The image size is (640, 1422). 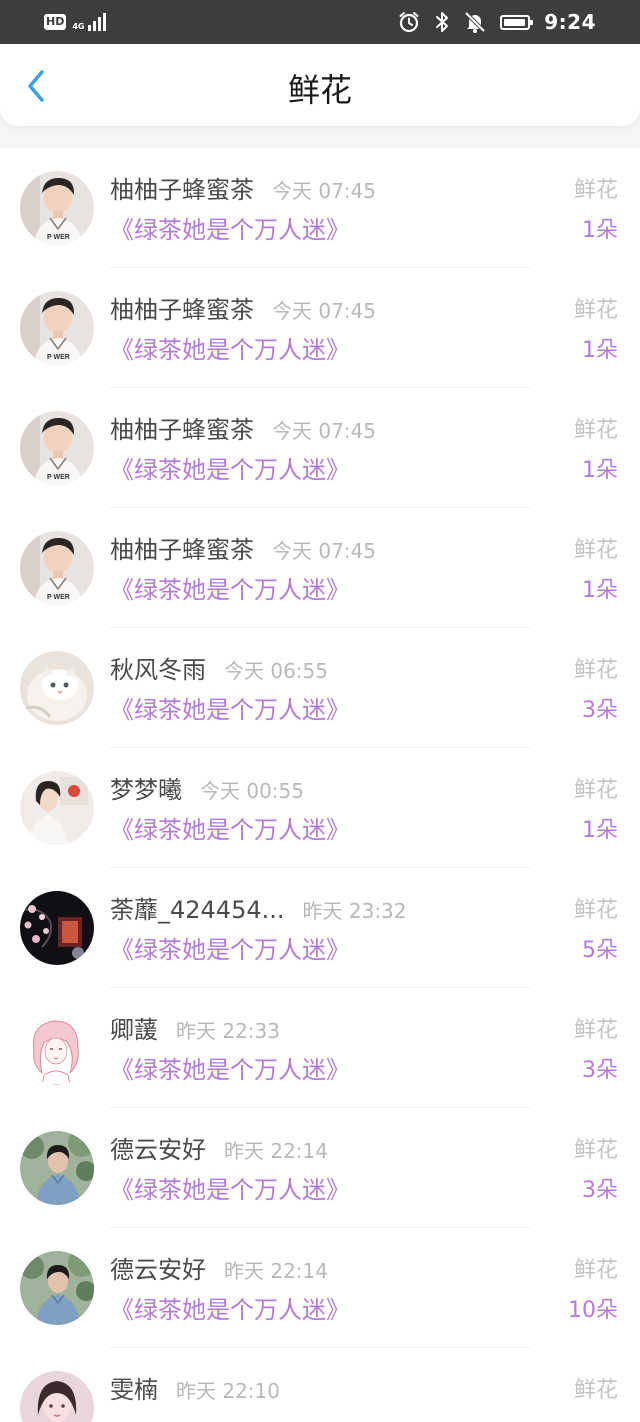 I want to click on mute-bell-icon, so click(x=475, y=22).